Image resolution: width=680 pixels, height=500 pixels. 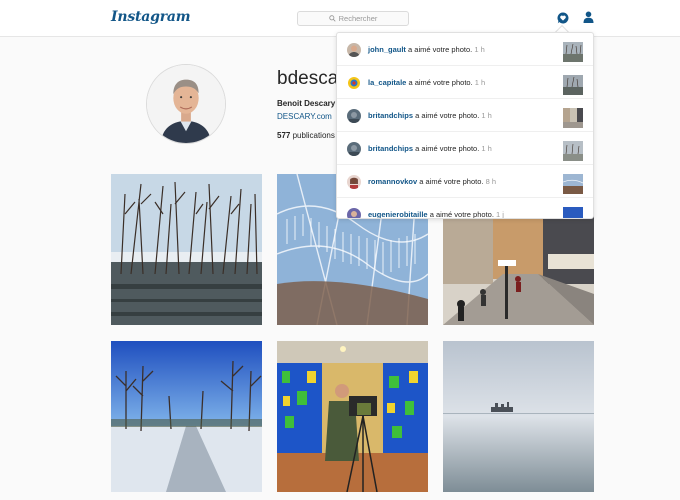 I want to click on notification-item: john_gault a aimé votre photo. 1 h, so click(x=465, y=49).